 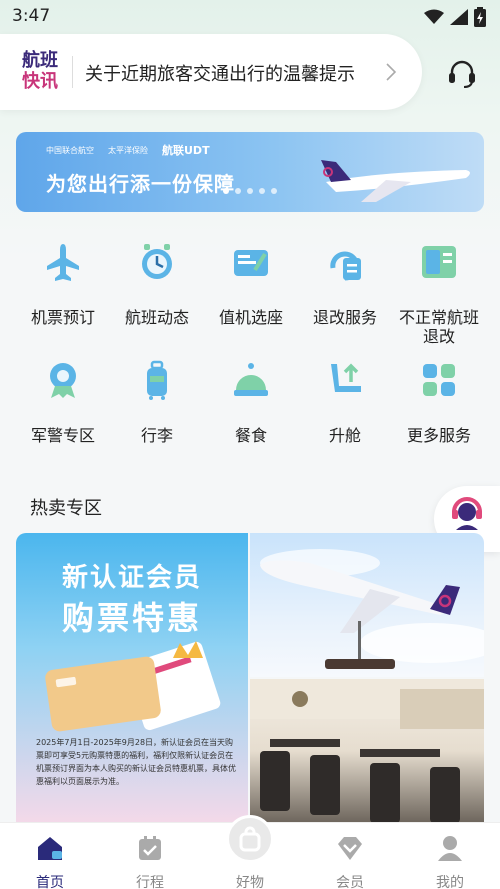 What do you see at coordinates (157, 380) in the screenshot?
I see `luggage-icon` at bounding box center [157, 380].